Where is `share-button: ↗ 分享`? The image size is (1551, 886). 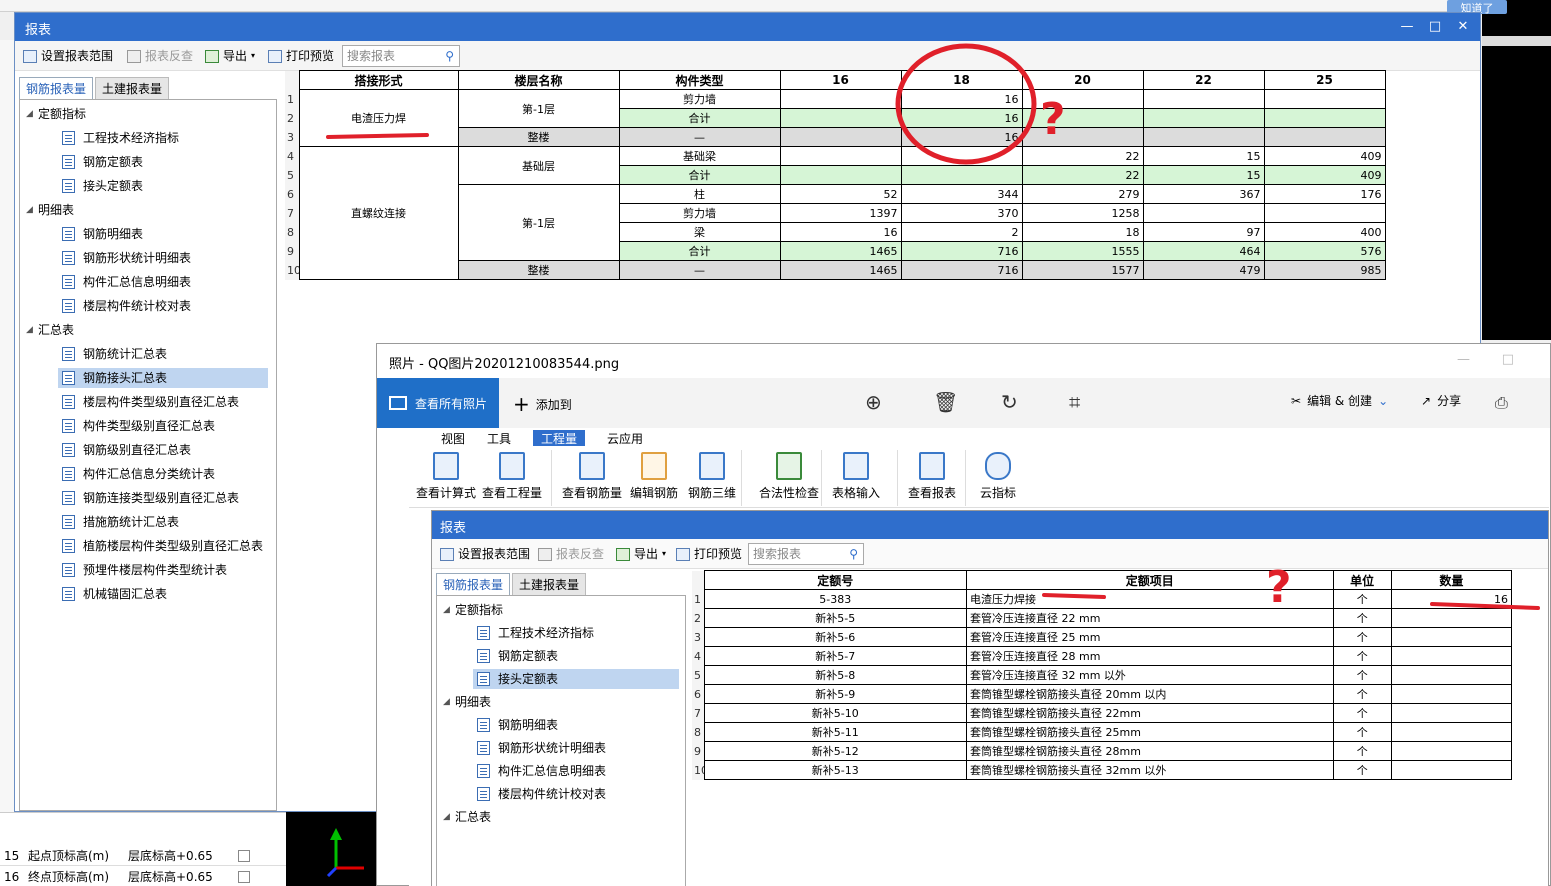 share-button: ↗ 分享 is located at coordinates (1441, 400).